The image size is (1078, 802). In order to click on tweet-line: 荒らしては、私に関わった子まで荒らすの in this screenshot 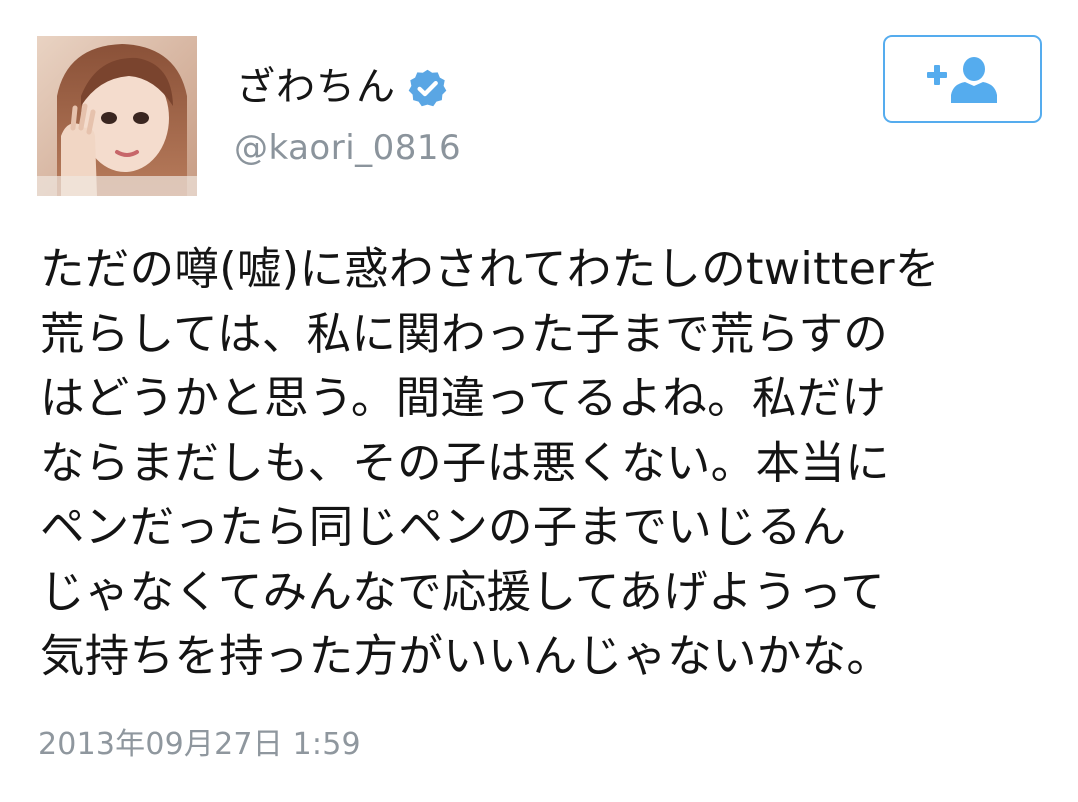, I will do `click(464, 334)`.